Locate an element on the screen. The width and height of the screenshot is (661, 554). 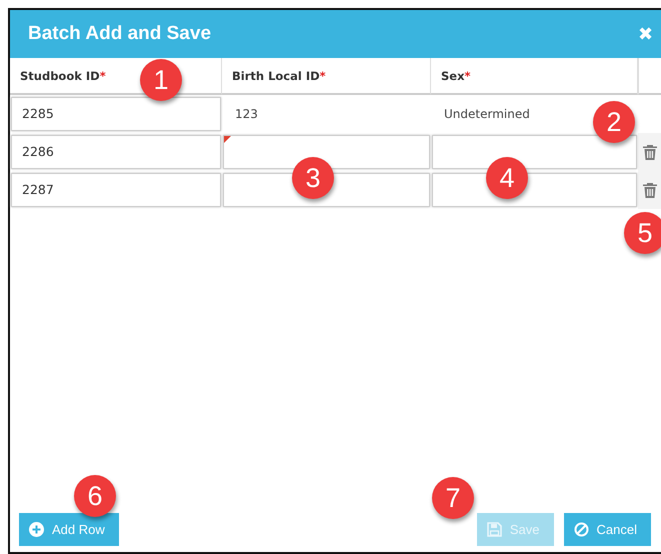
table-cell-text: Undetermined is located at coordinates (486, 114).